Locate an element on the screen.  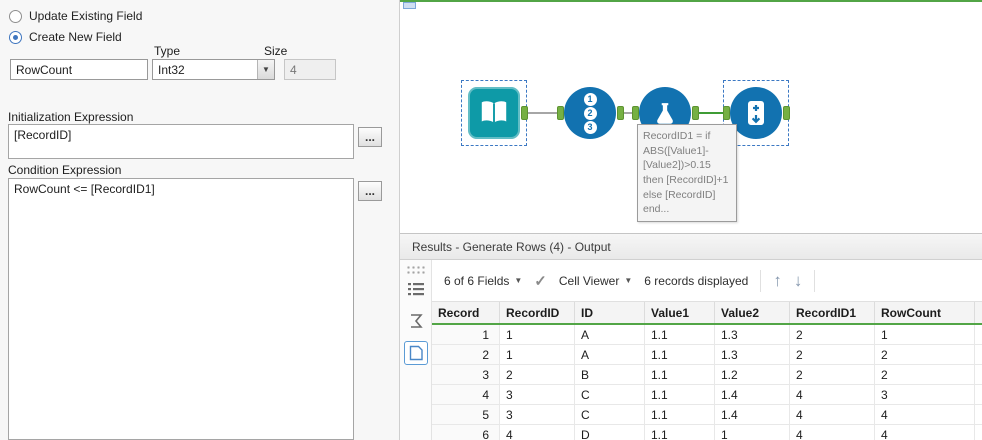
table-row: 3 2 B 1.1 1.2 2 2 is located at coordinates (707, 375).